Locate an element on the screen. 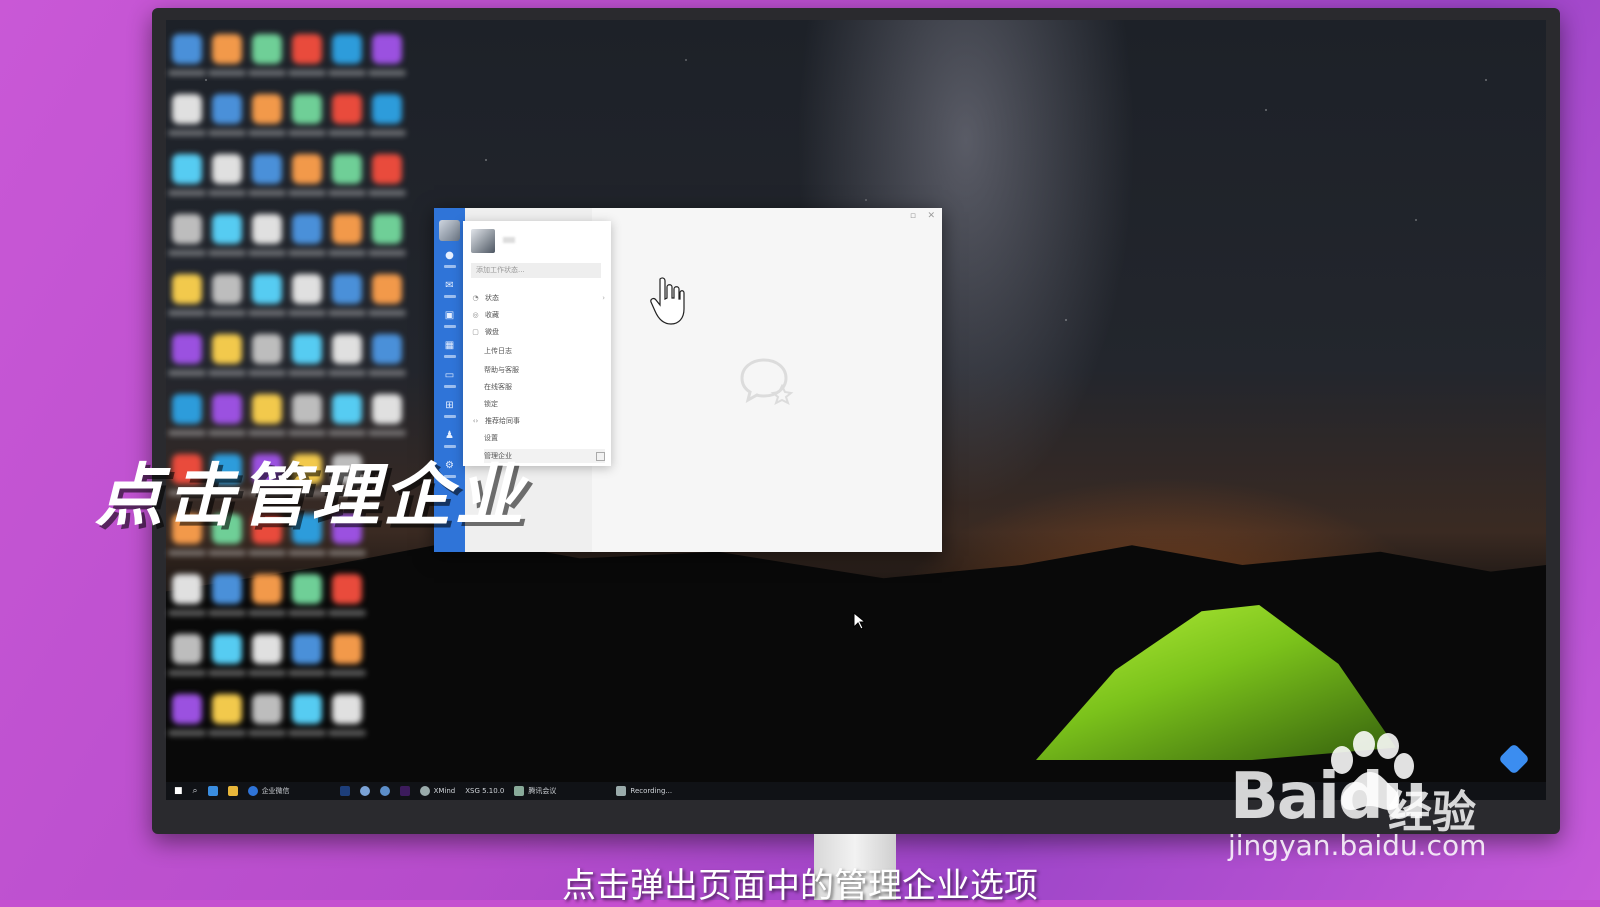 The image size is (1600, 907). taskbar-browser-icon is located at coordinates (364, 791).